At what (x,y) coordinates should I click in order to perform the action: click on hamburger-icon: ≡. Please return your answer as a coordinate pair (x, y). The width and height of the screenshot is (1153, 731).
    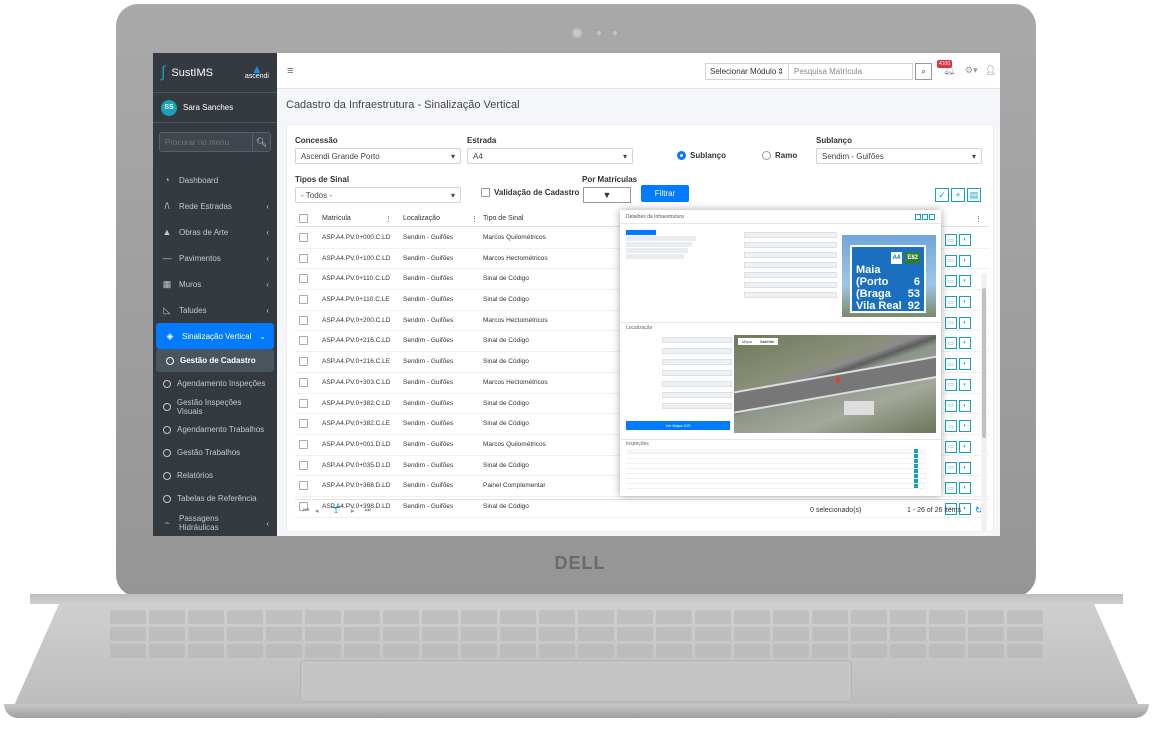
    Looking at the image, I should click on (290, 71).